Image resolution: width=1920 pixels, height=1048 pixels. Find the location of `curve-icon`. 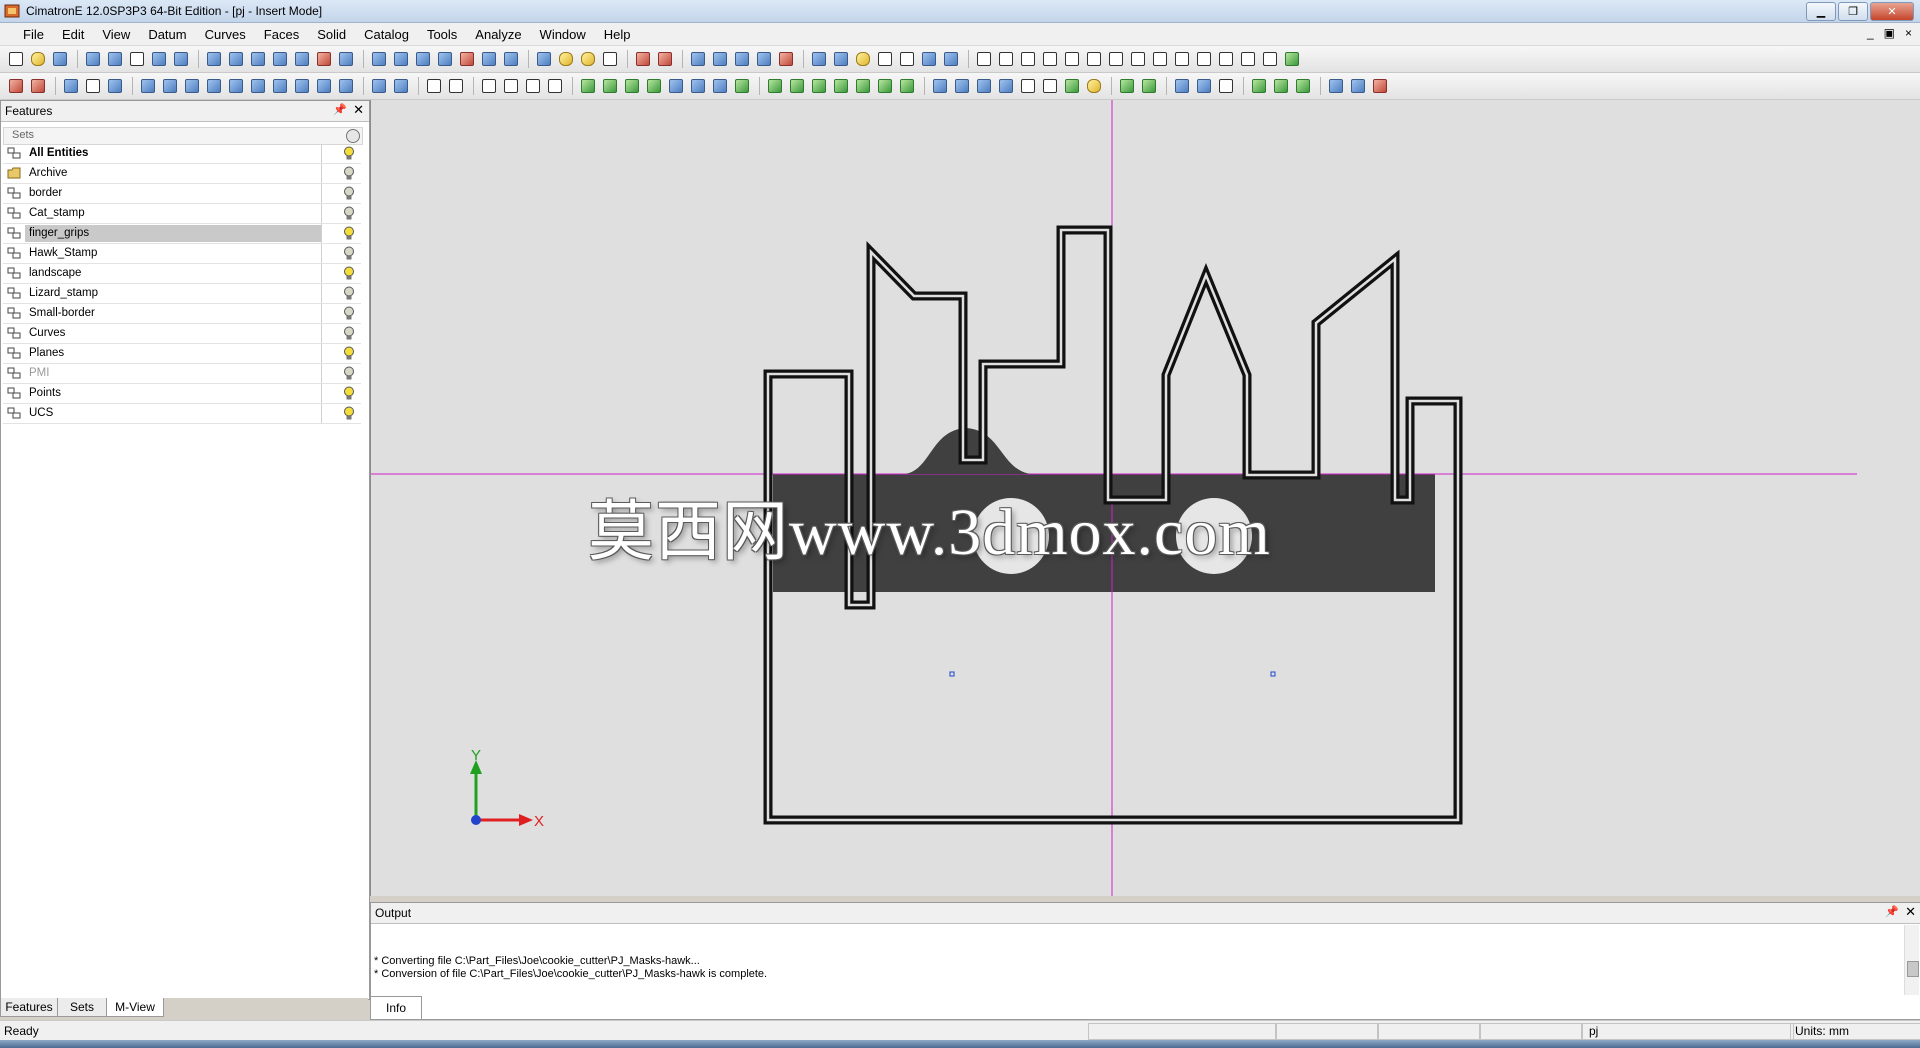

curve-icon is located at coordinates (456, 86).